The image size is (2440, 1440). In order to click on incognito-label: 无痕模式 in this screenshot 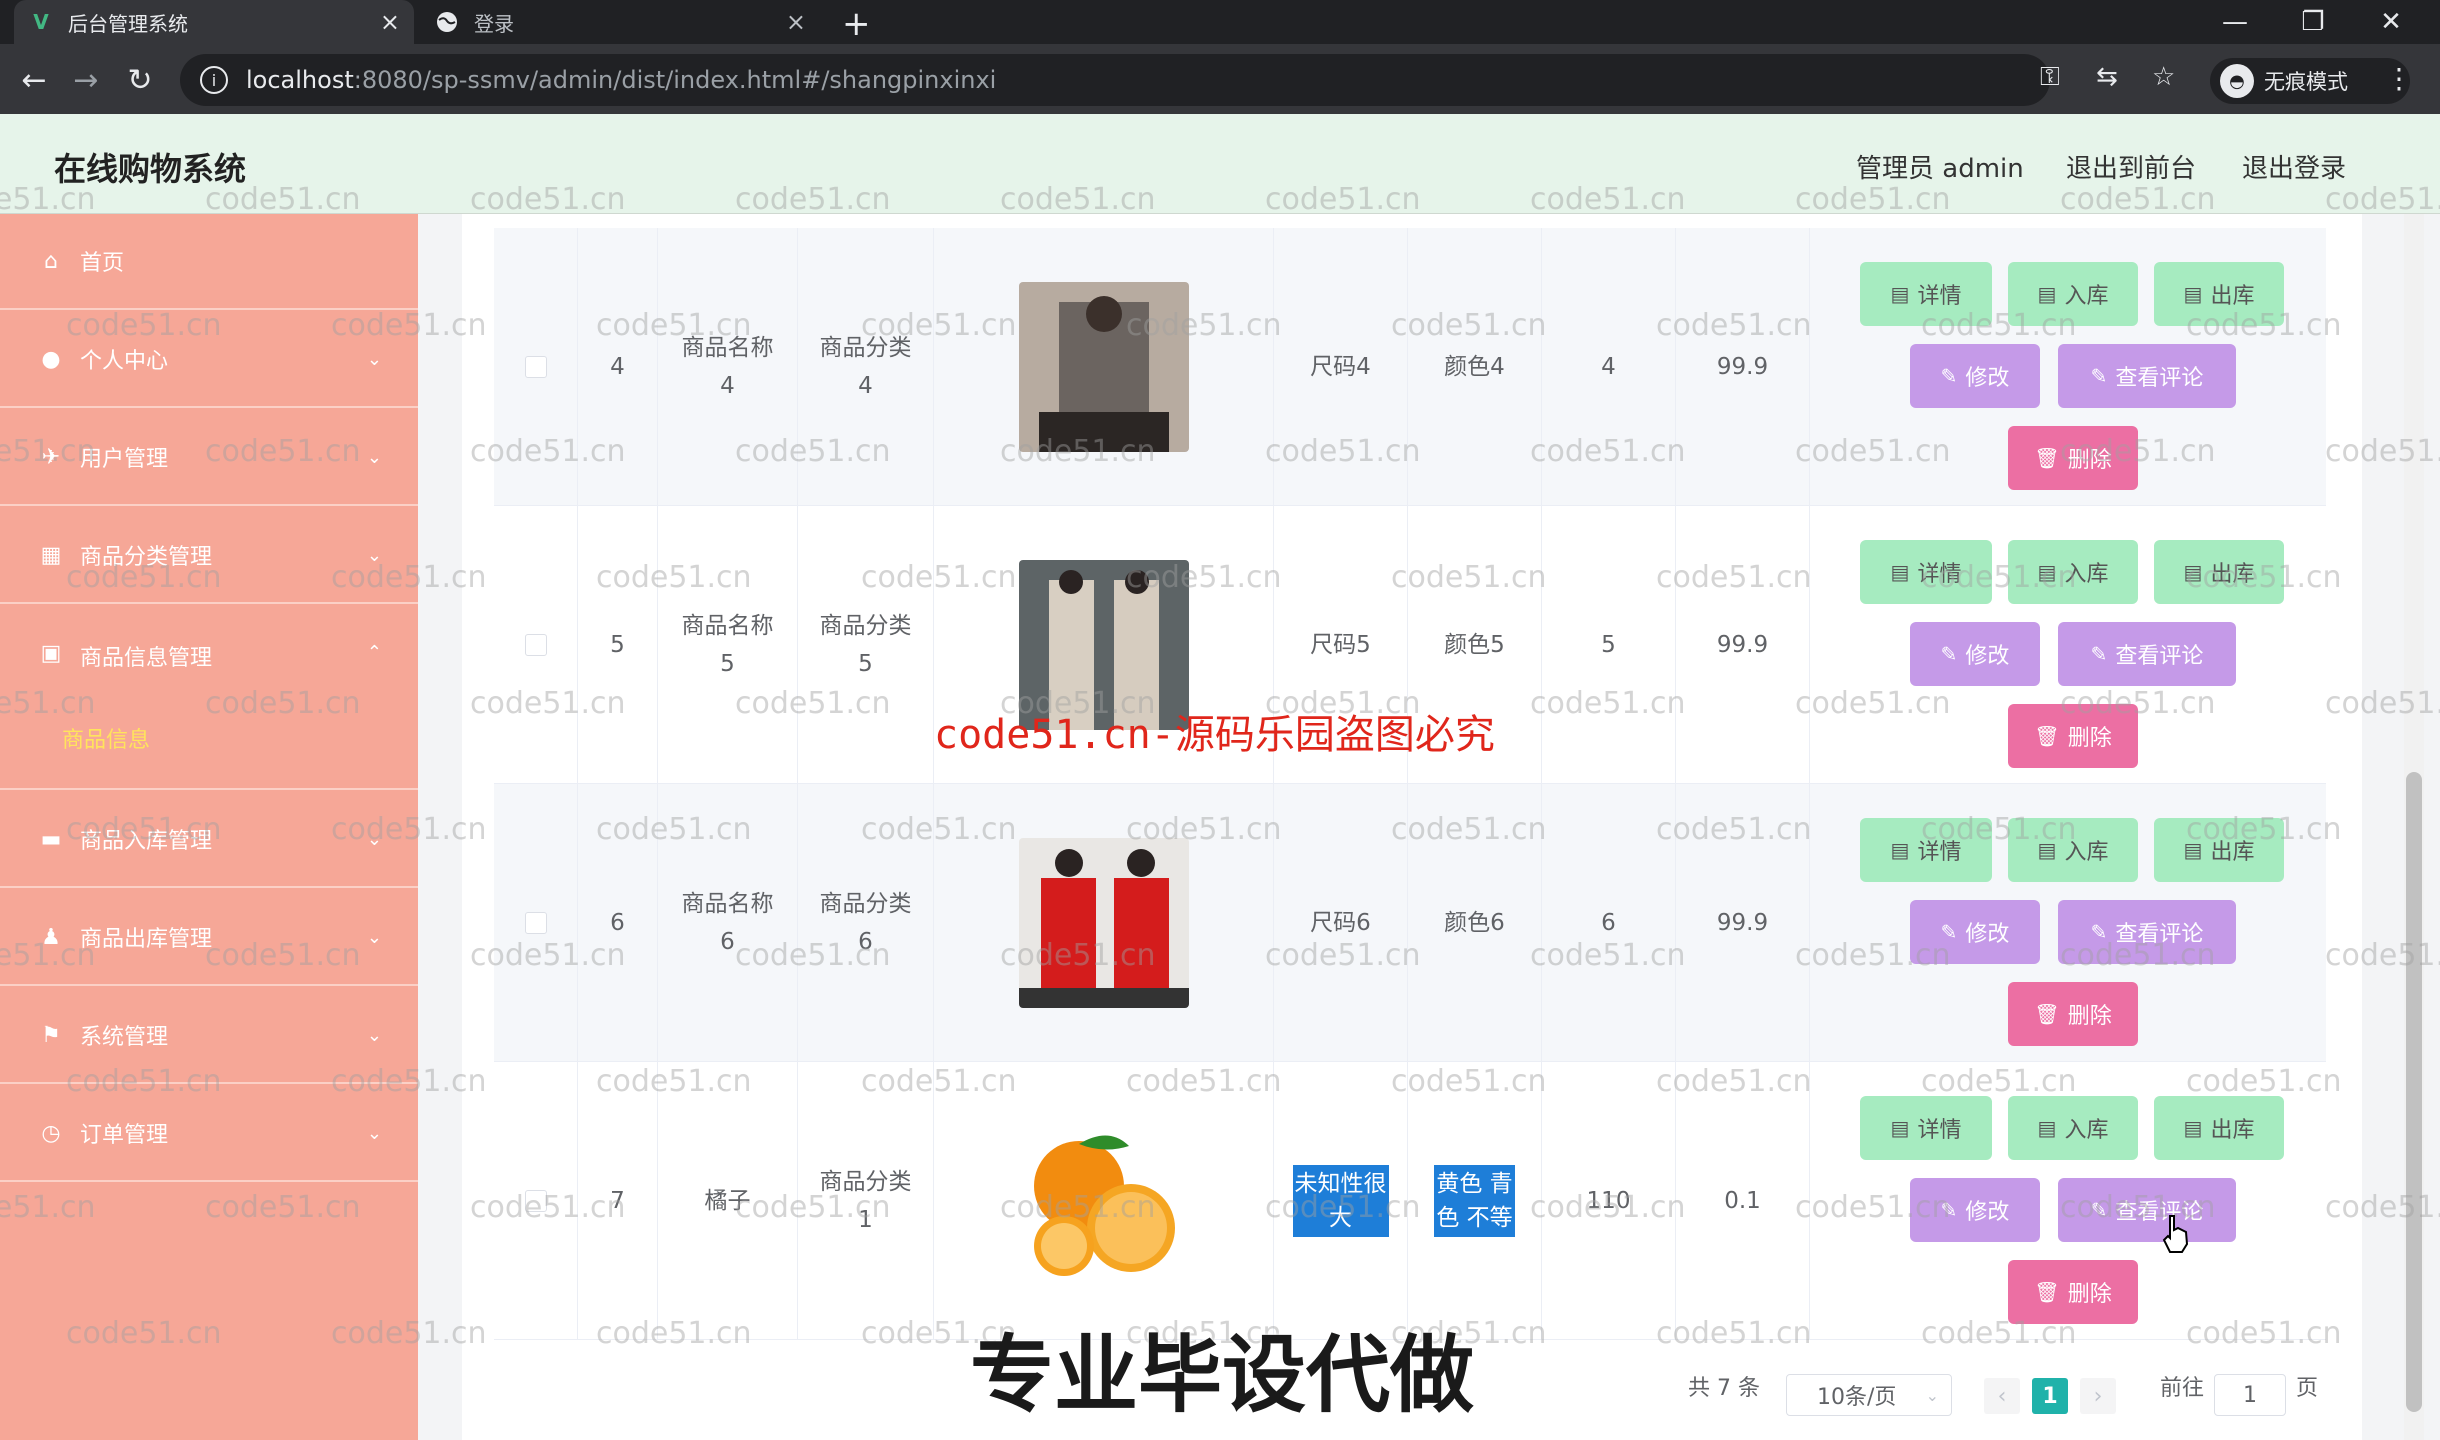, I will do `click(2306, 82)`.